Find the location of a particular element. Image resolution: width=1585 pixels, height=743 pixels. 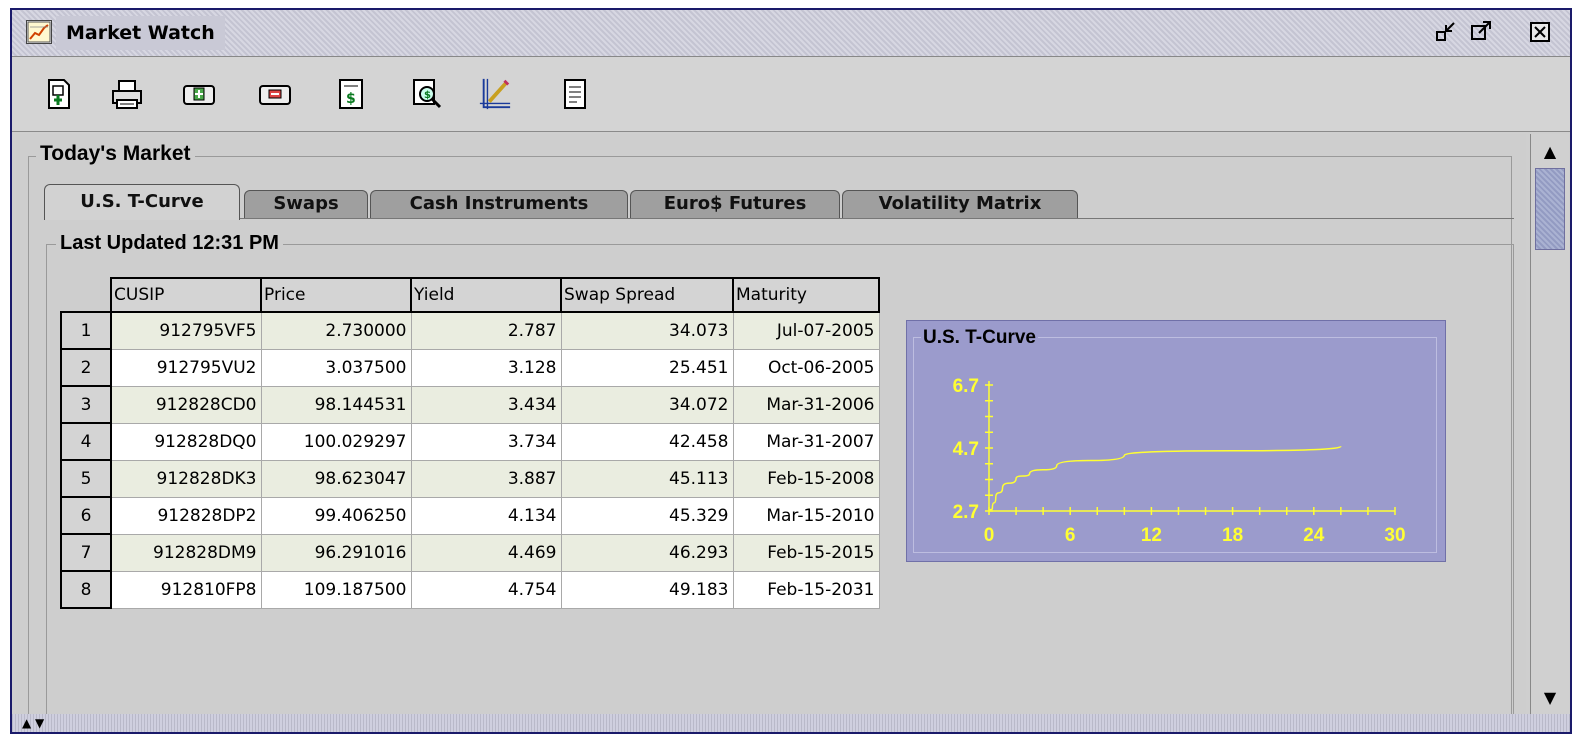

remove-icon is located at coordinates (275, 94).